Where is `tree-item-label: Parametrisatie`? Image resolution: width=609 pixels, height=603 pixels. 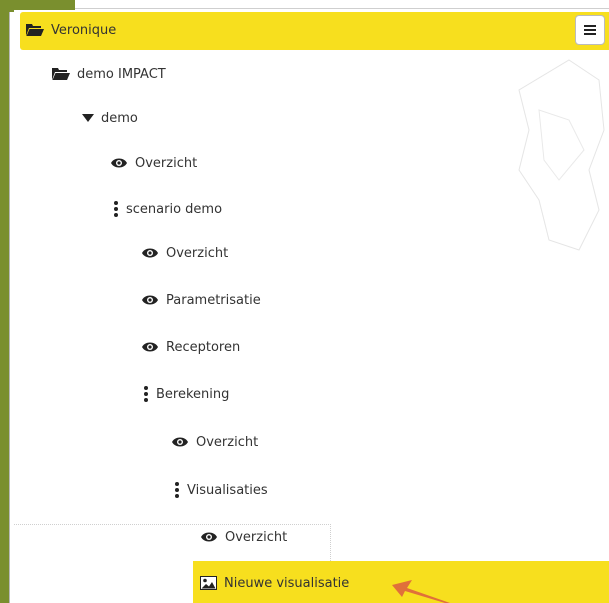 tree-item-label: Parametrisatie is located at coordinates (213, 300).